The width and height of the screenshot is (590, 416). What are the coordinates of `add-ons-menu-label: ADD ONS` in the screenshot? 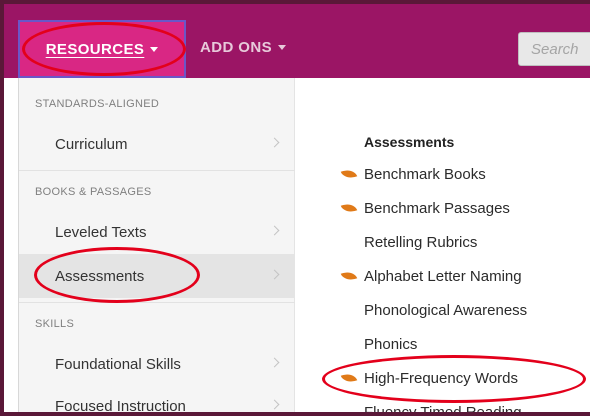 It's located at (236, 47).